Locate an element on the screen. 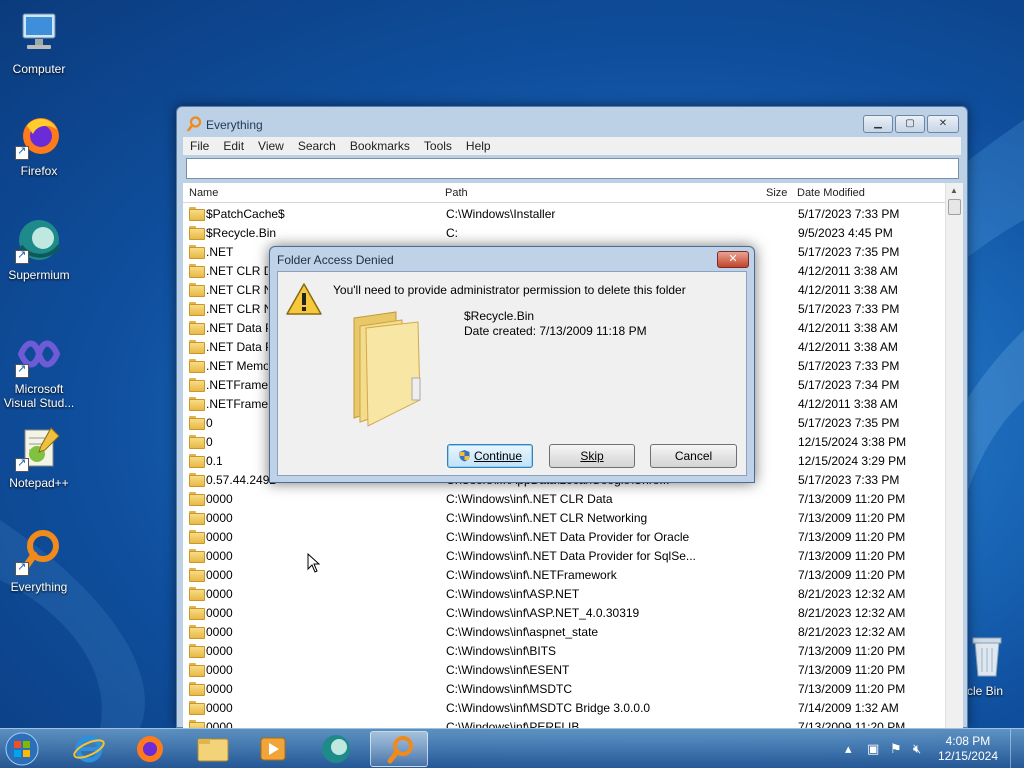  skip-button-label: Skip is located at coordinates (592, 456).